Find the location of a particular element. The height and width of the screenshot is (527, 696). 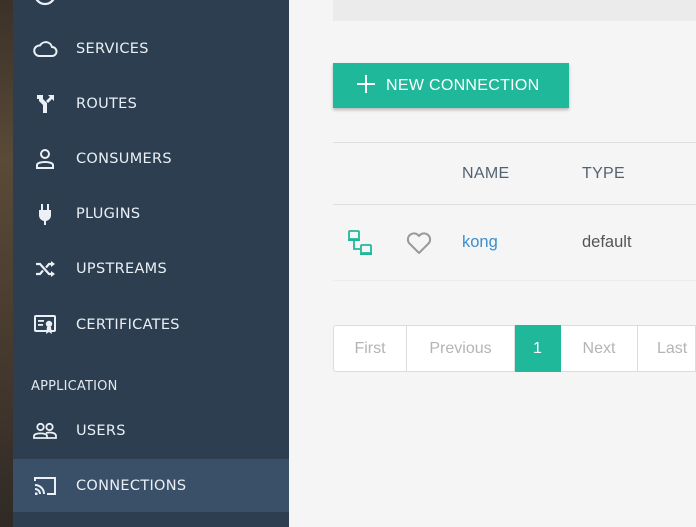

user-icon is located at coordinates (45, 159).